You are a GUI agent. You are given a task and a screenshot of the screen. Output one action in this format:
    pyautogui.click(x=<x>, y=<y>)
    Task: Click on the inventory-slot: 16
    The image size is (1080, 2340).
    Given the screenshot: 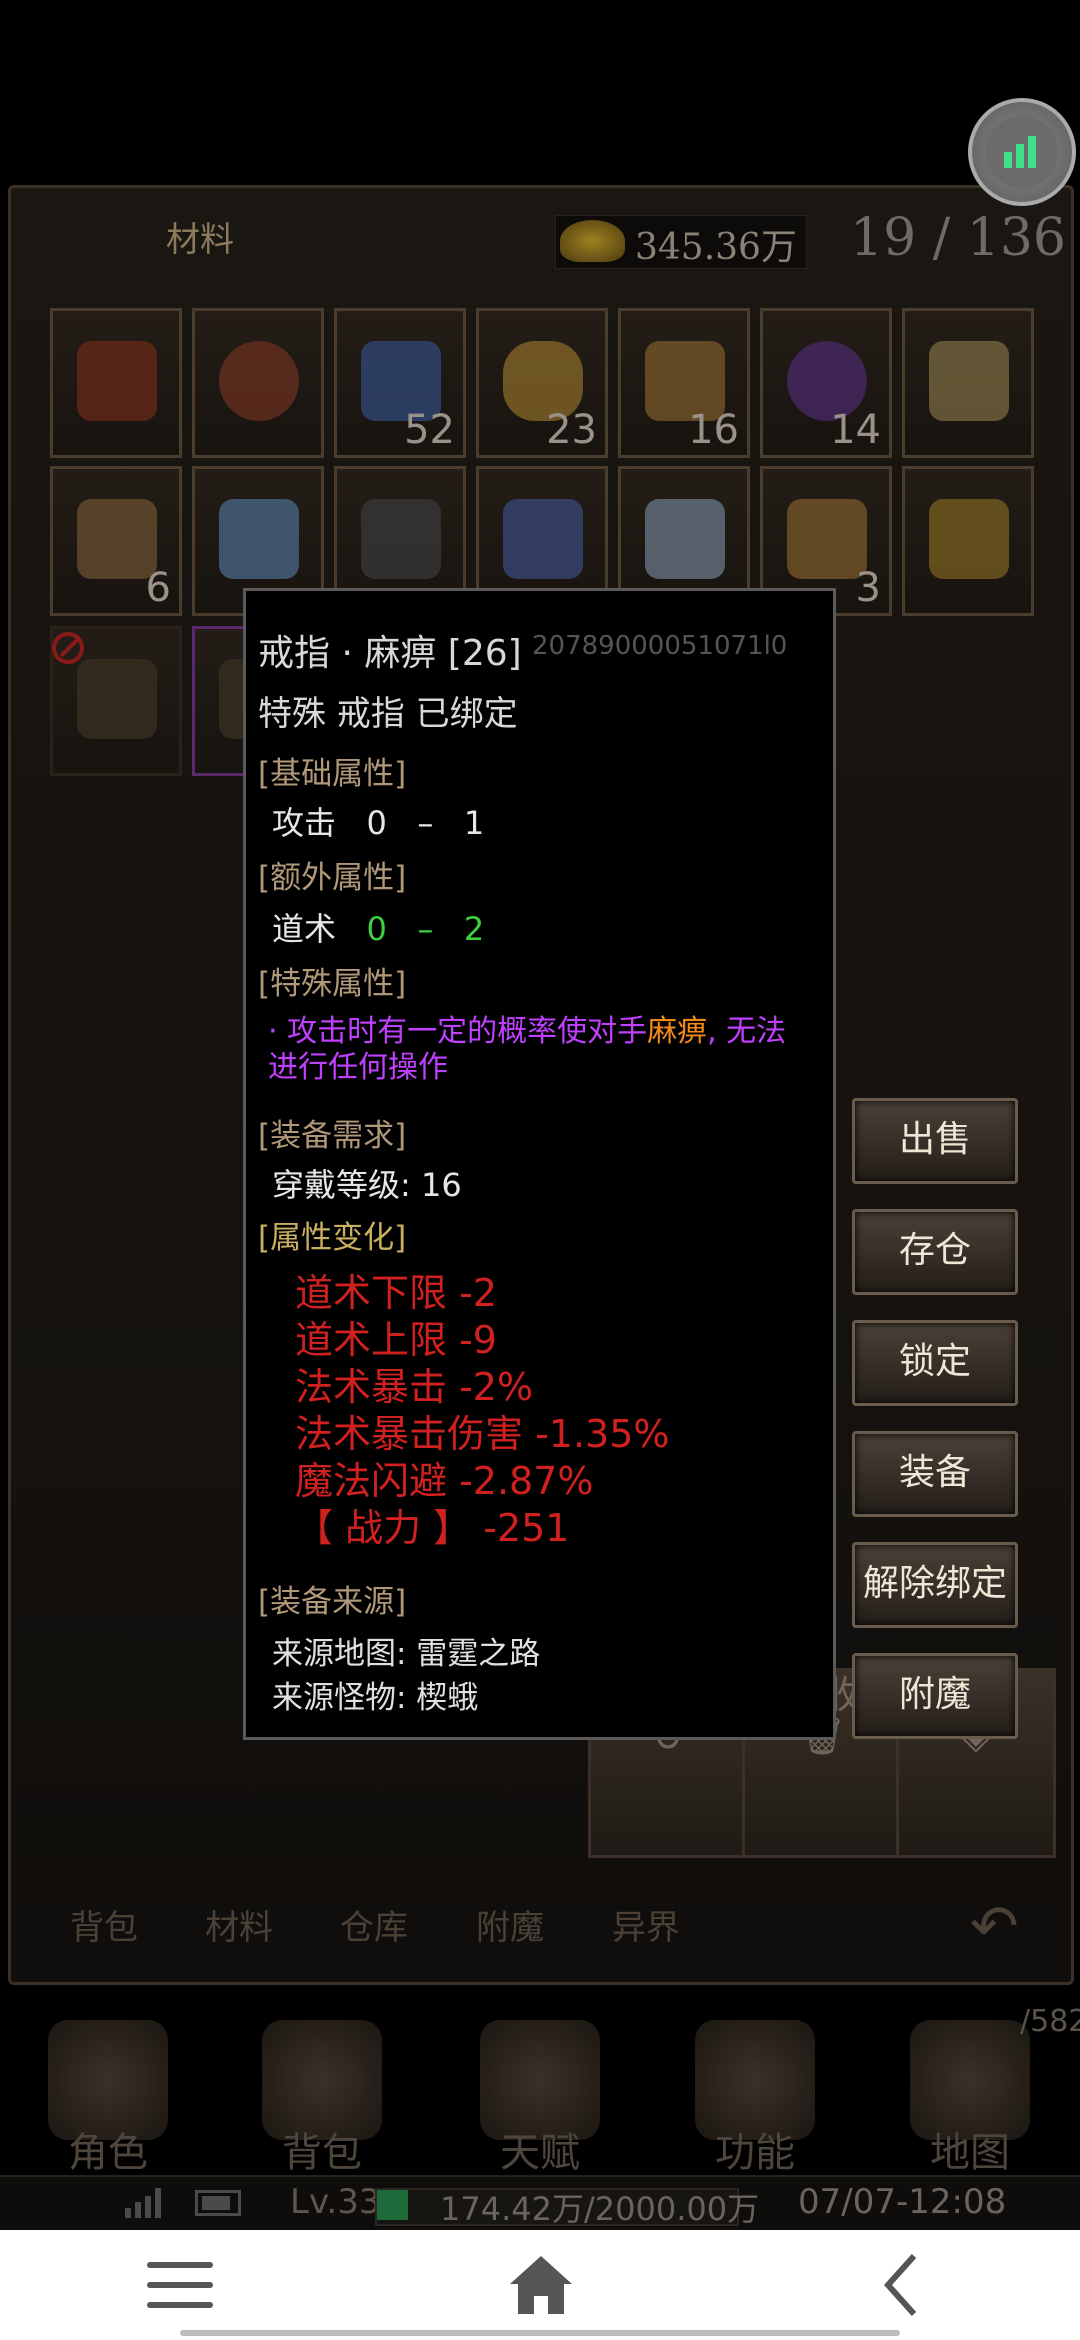 What is the action you would take?
    pyautogui.click(x=684, y=383)
    